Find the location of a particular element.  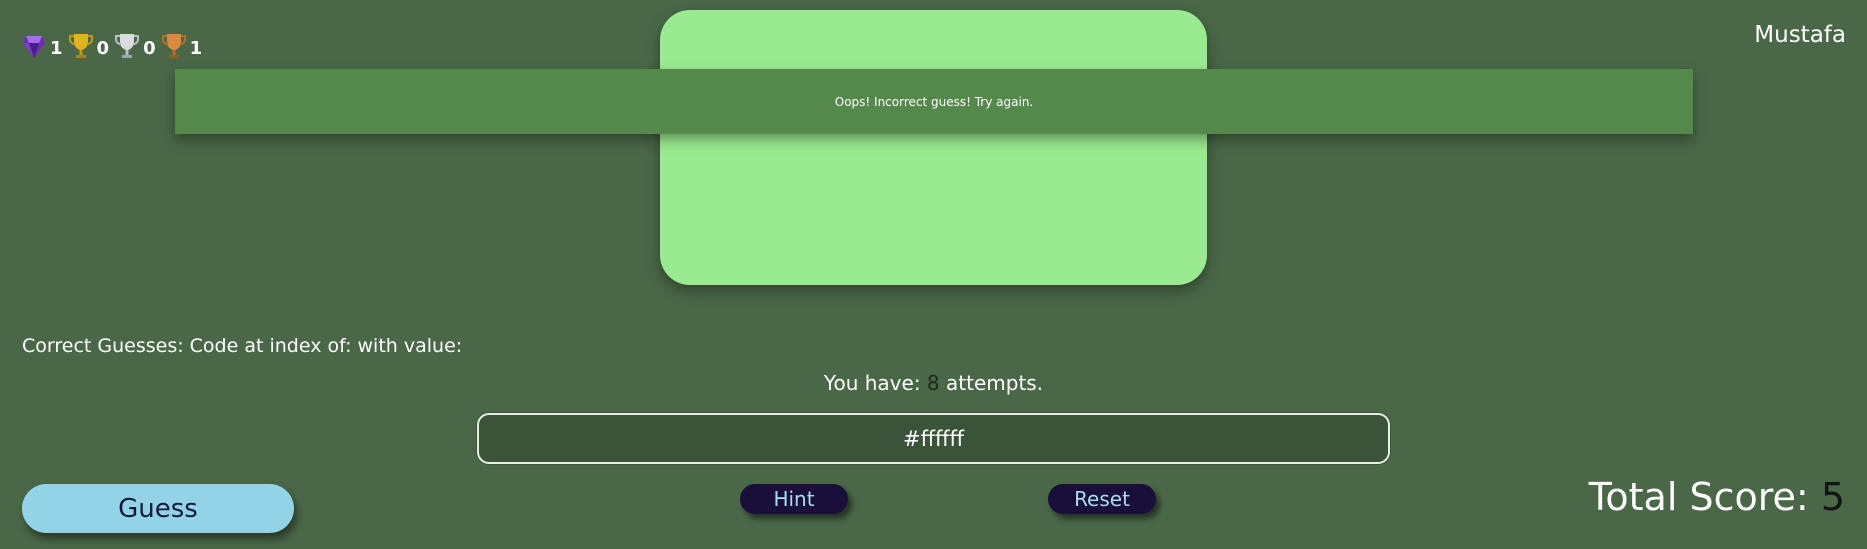

attempts-text: You have: 8 attempts. is located at coordinates (933, 383).